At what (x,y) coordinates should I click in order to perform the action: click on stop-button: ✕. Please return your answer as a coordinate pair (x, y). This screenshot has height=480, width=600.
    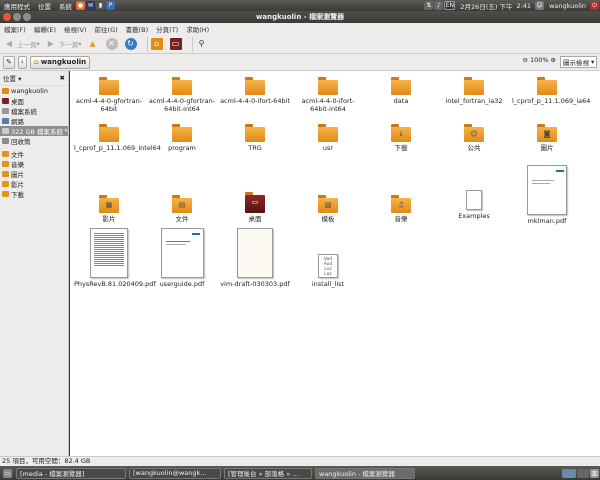
    Looking at the image, I should click on (112, 43).